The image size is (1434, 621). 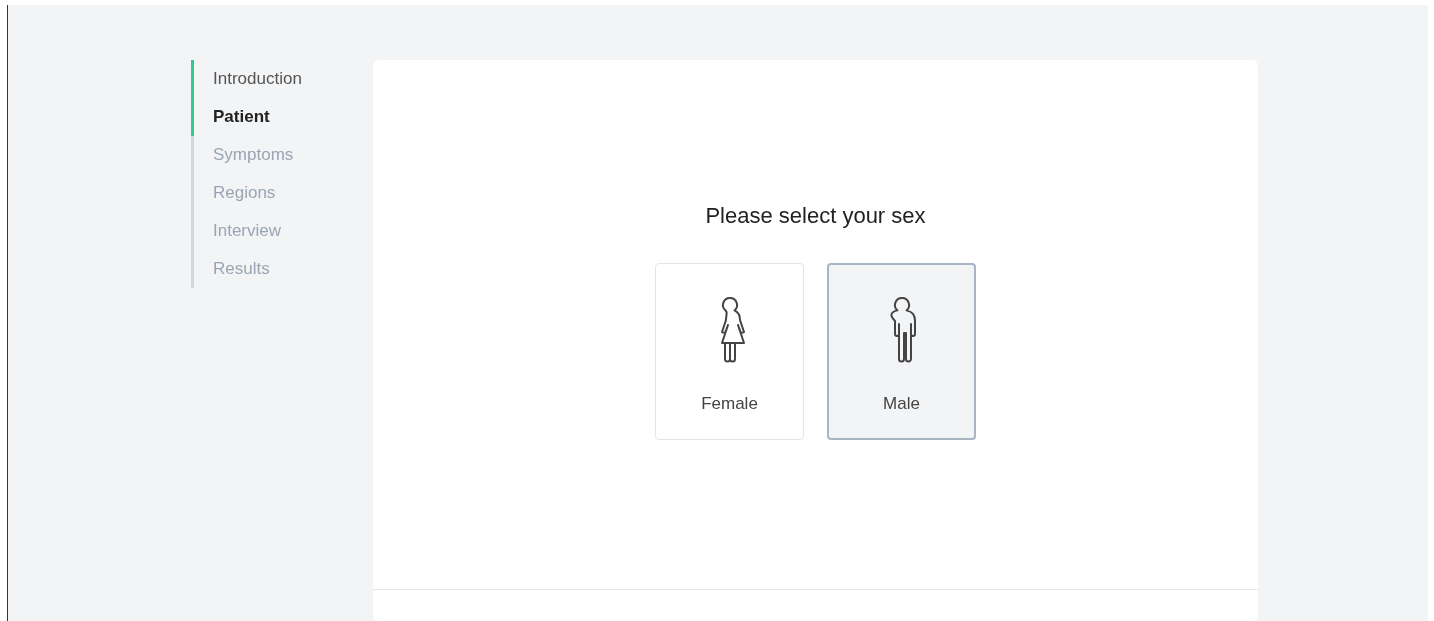 What do you see at coordinates (729, 351) in the screenshot?
I see `sex-option: Female` at bounding box center [729, 351].